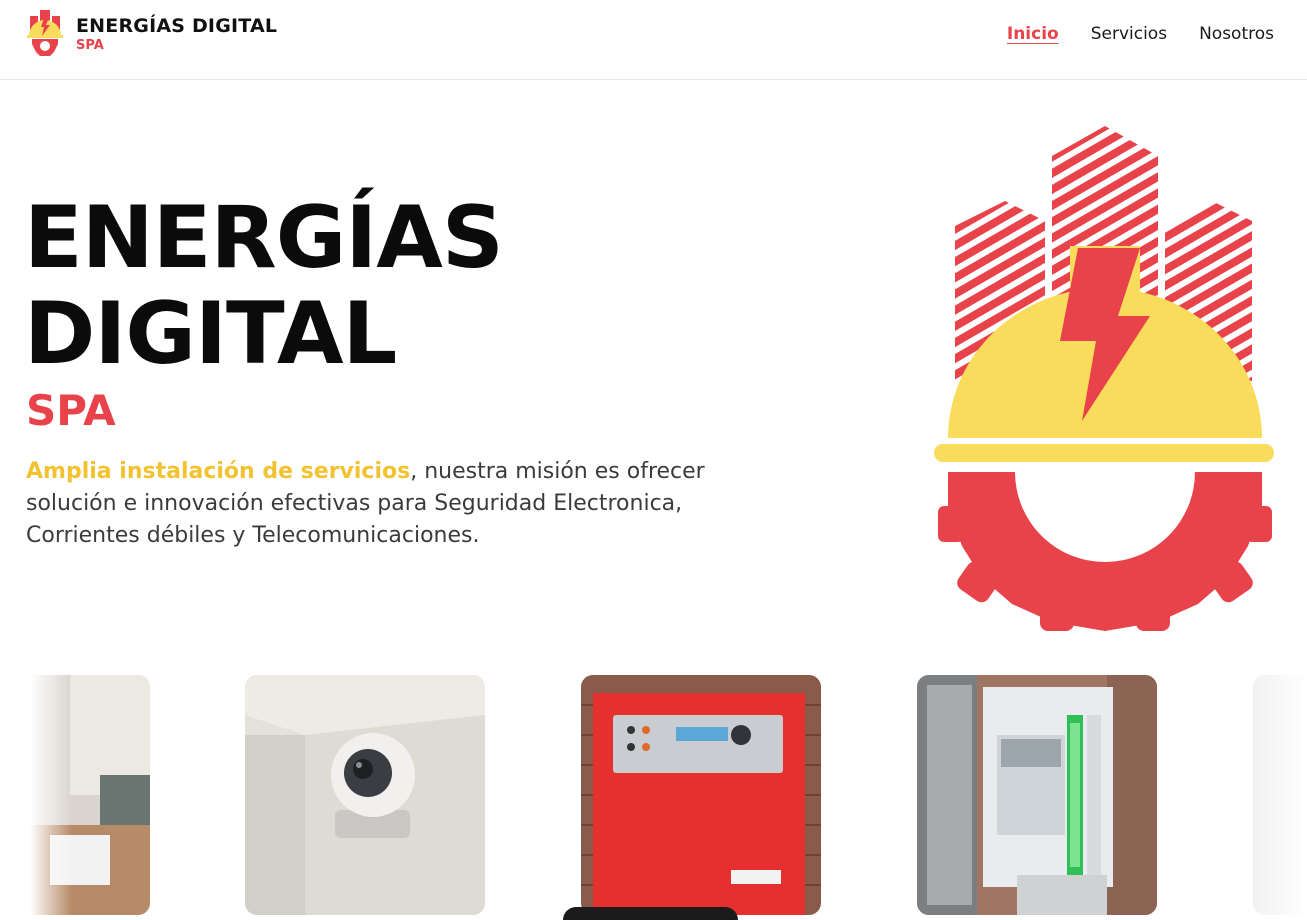  I want to click on brand-logo-icon, so click(45, 33).